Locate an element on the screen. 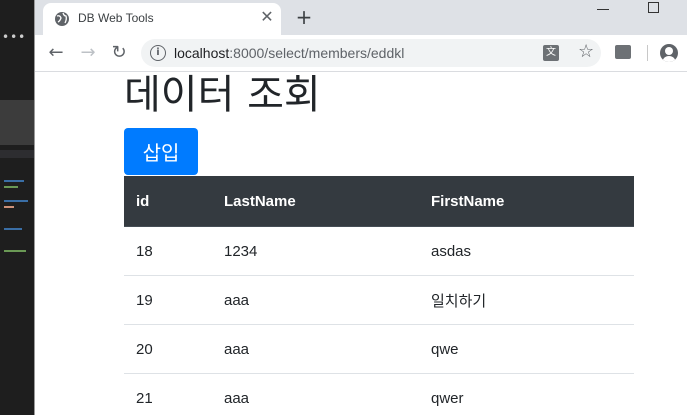 This screenshot has width=687, height=415. cell-lastname: 1234 is located at coordinates (315, 251).